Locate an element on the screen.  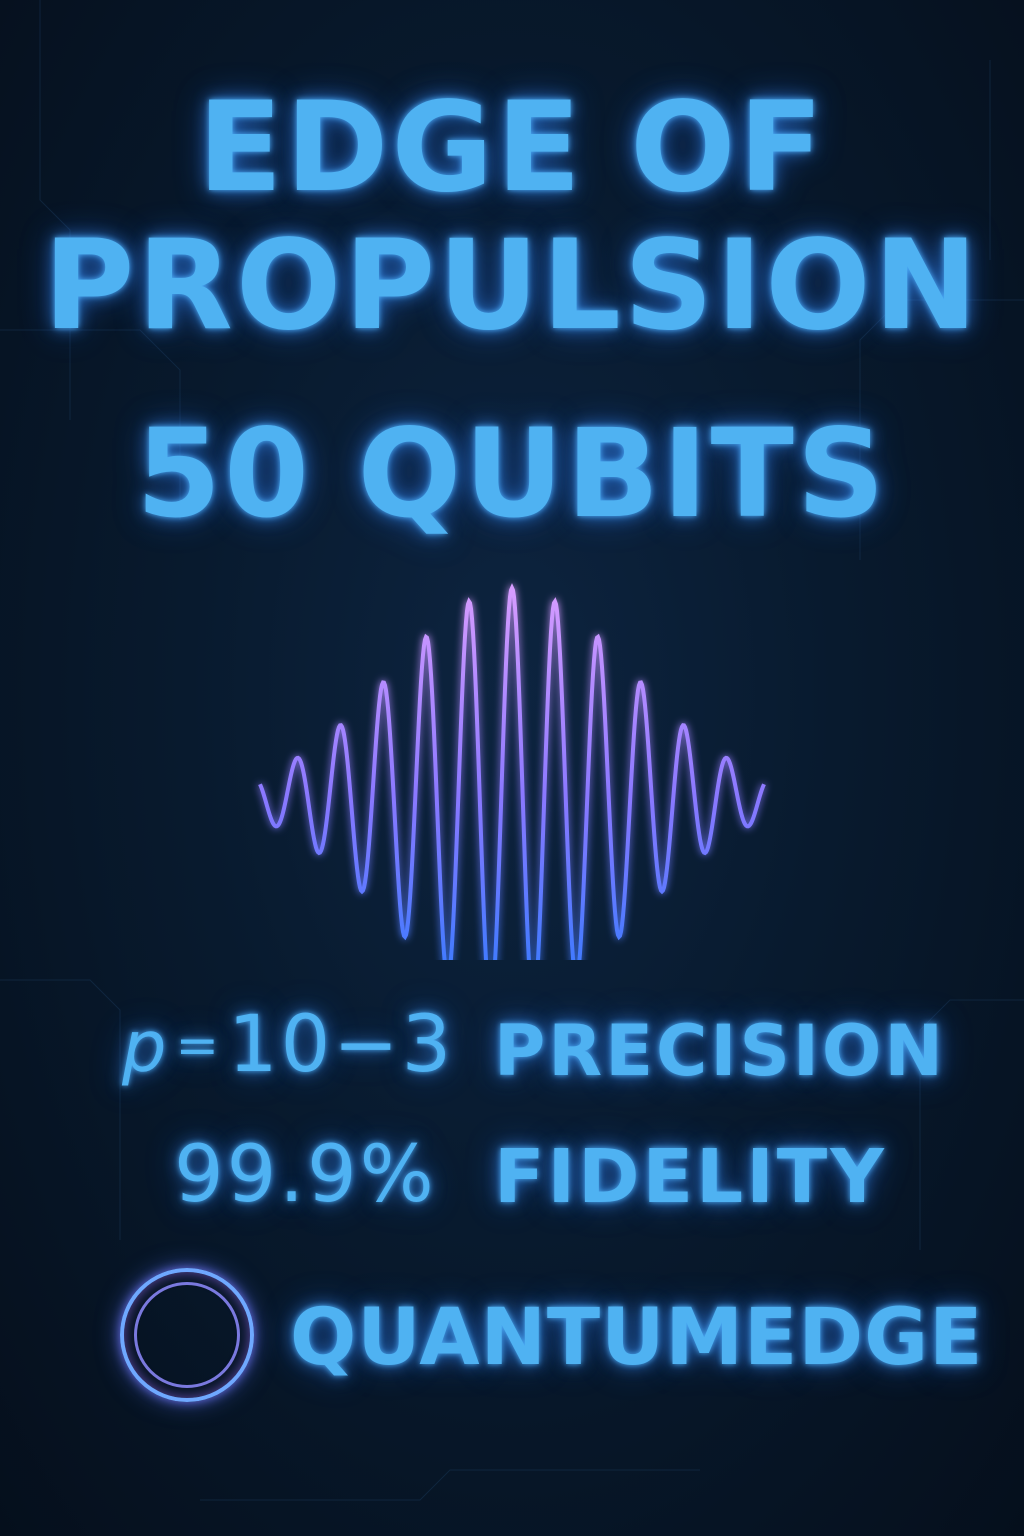
ring-logo-icon is located at coordinates (187, 1335).